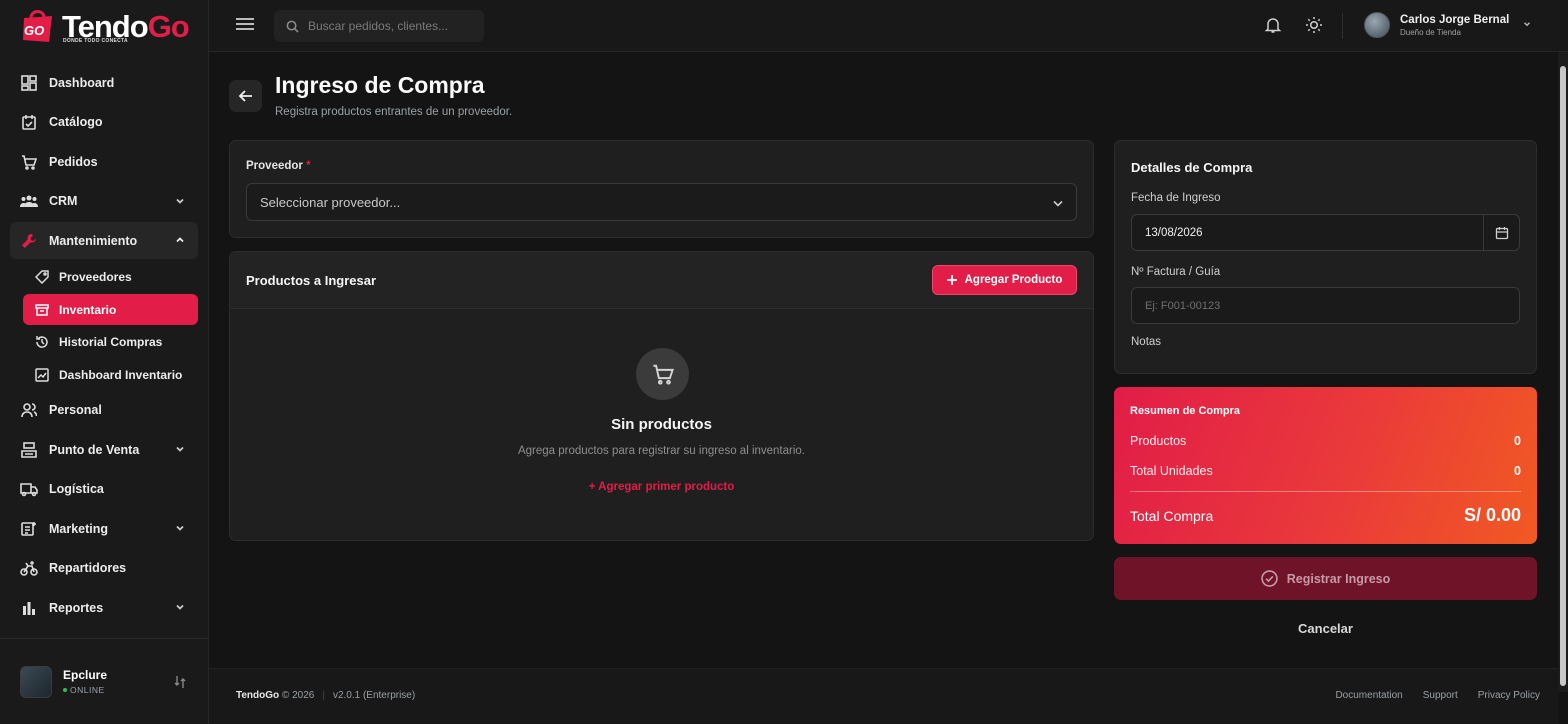 This screenshot has height=724, width=1568. What do you see at coordinates (65, 690) in the screenshot?
I see `online-dot-icon` at bounding box center [65, 690].